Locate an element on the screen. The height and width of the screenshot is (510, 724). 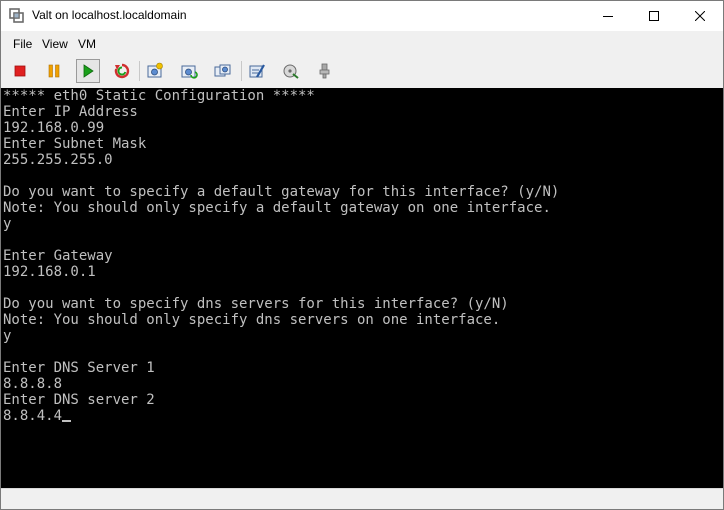
console-line: 8.8.8.8 is located at coordinates (33, 384).